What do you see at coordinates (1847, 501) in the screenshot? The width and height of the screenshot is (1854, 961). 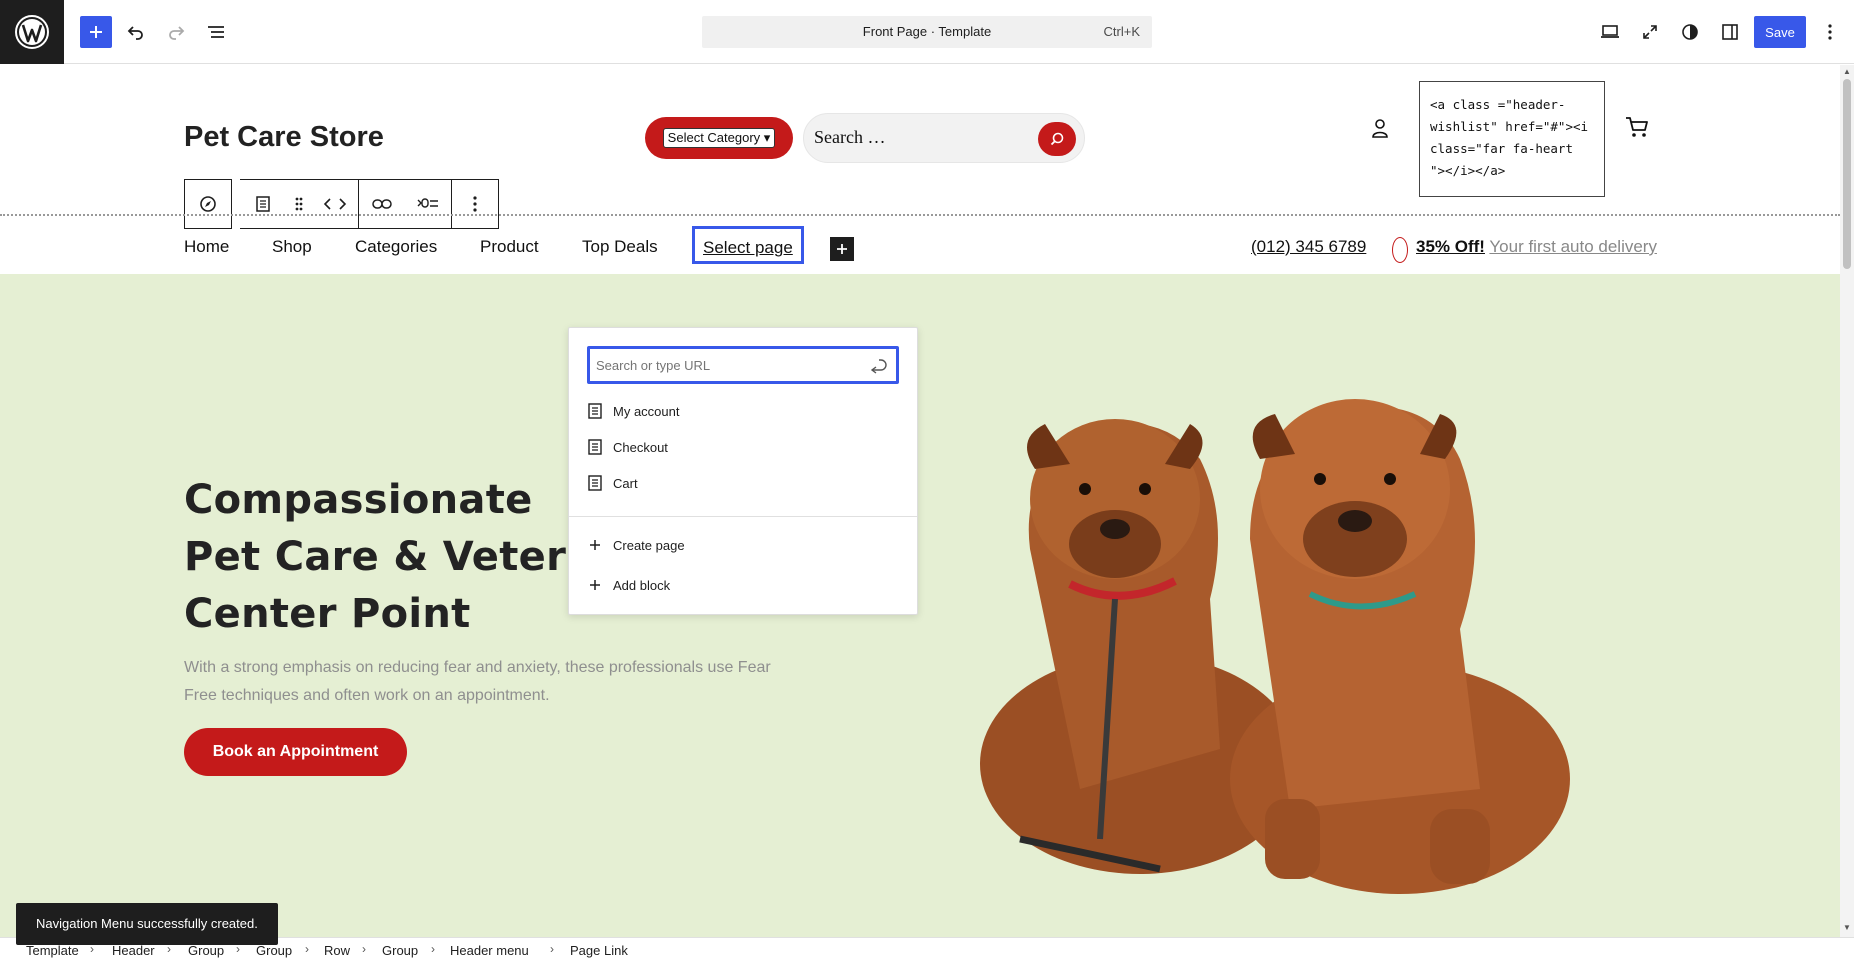 I see `canvas-scrollbar: ▲ ▼` at bounding box center [1847, 501].